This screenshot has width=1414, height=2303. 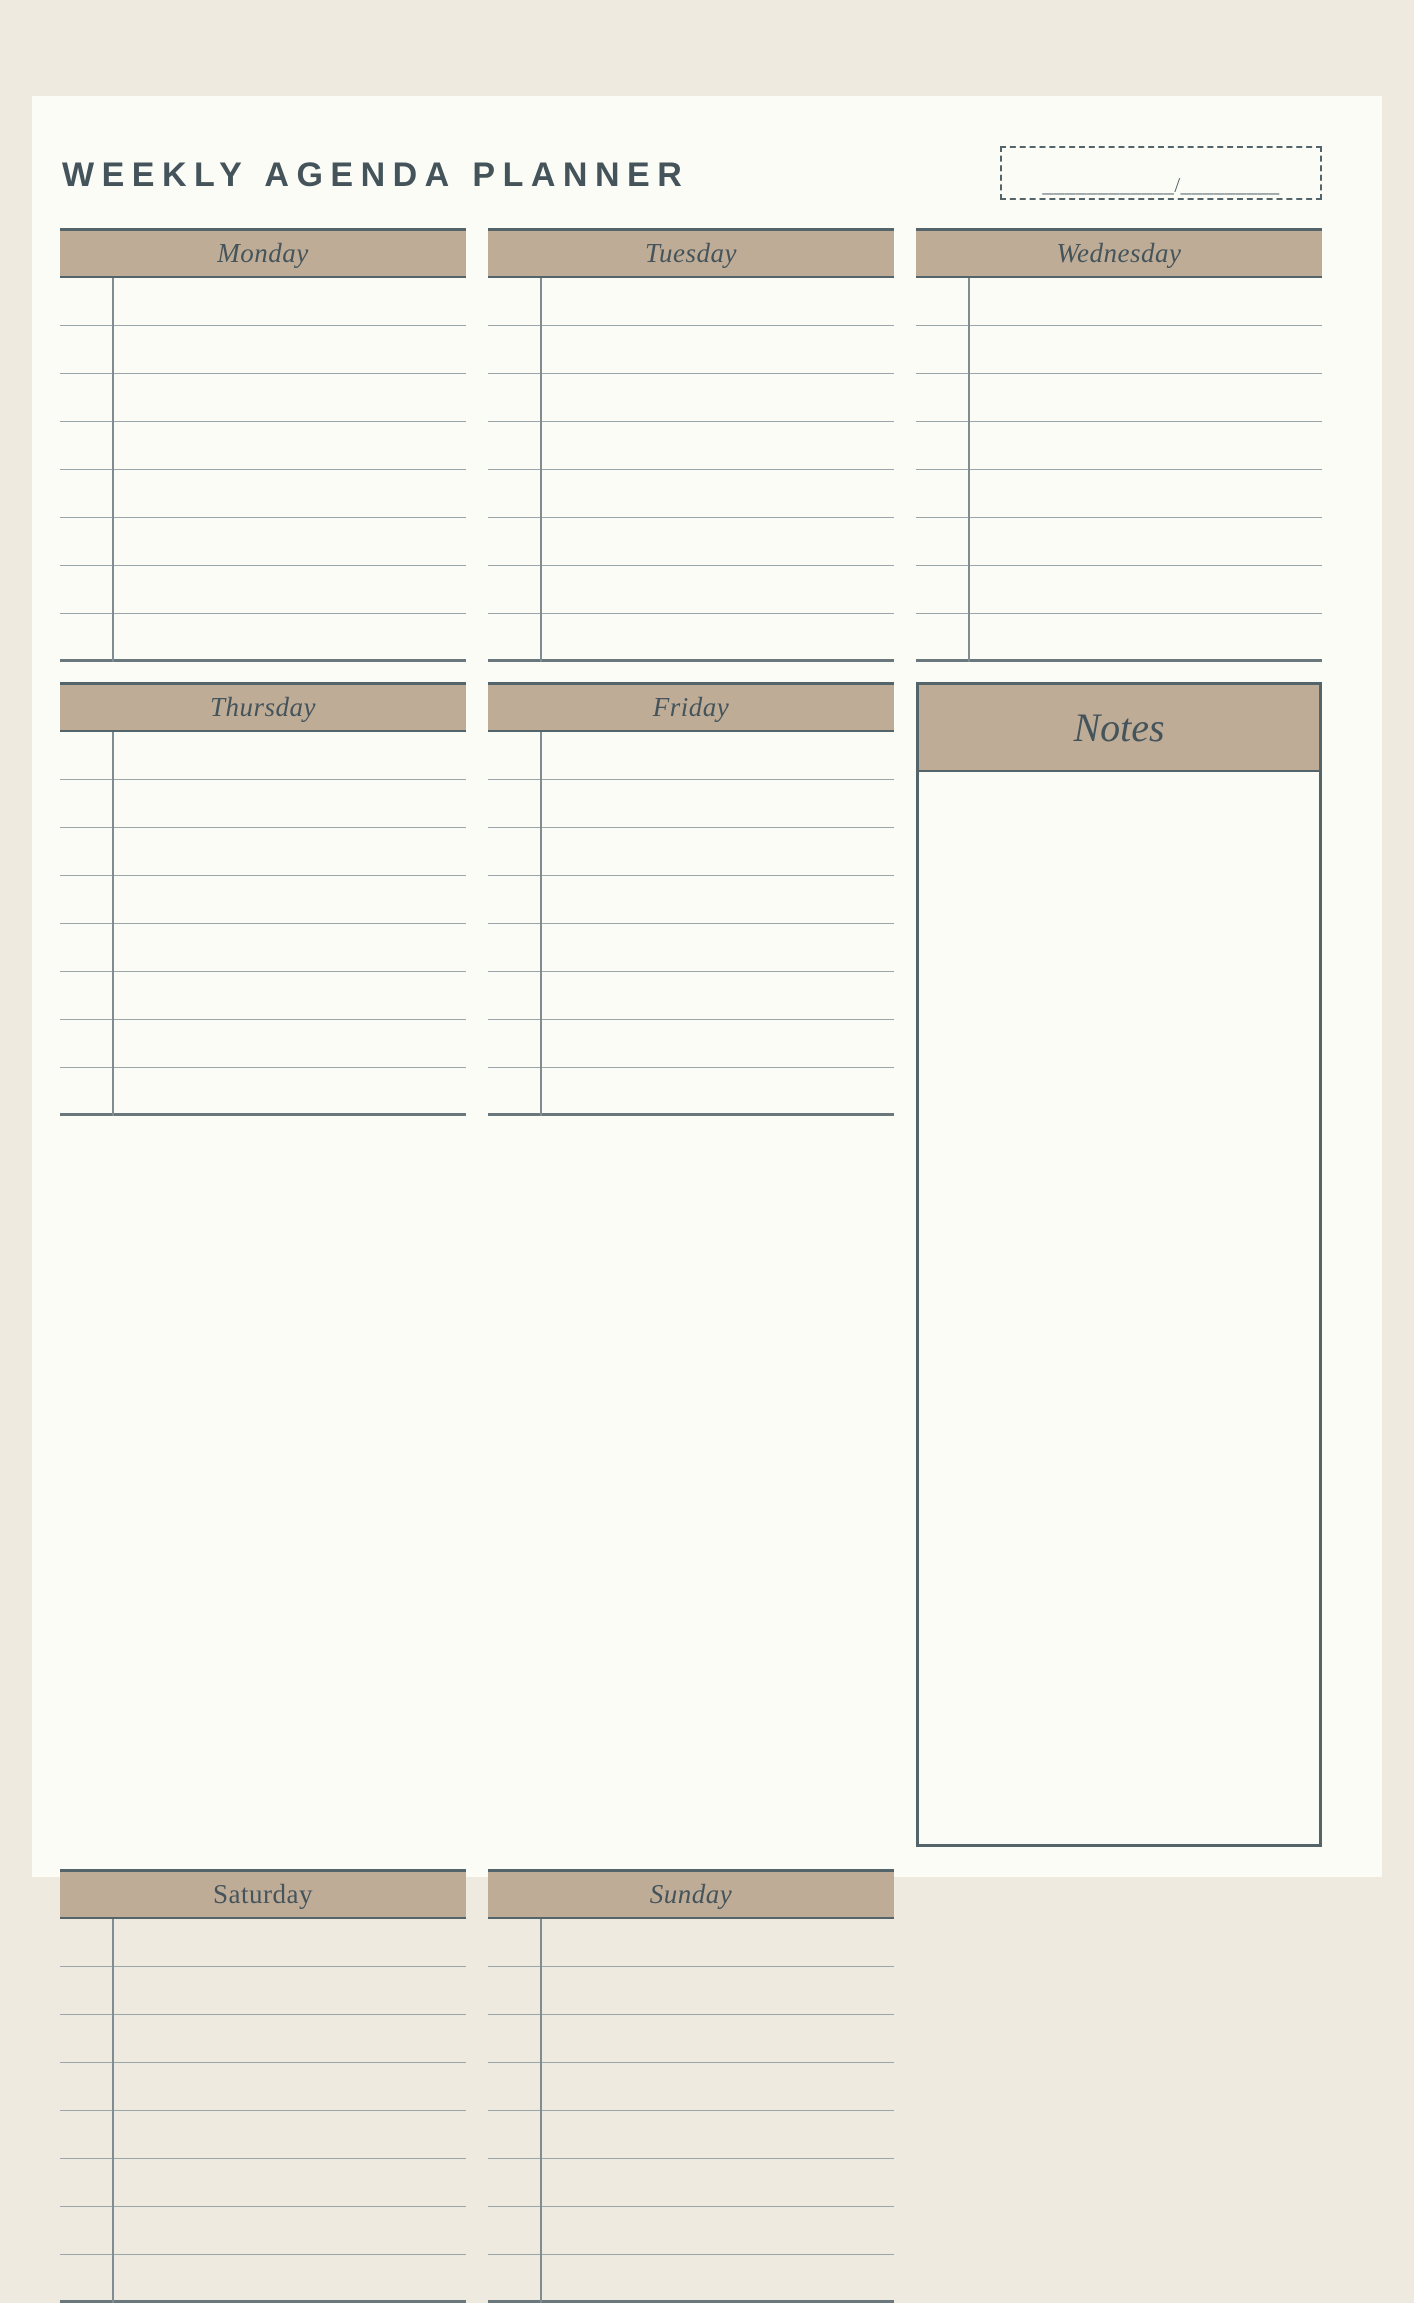 I want to click on day-lines-sunday, so click(x=691, y=2111).